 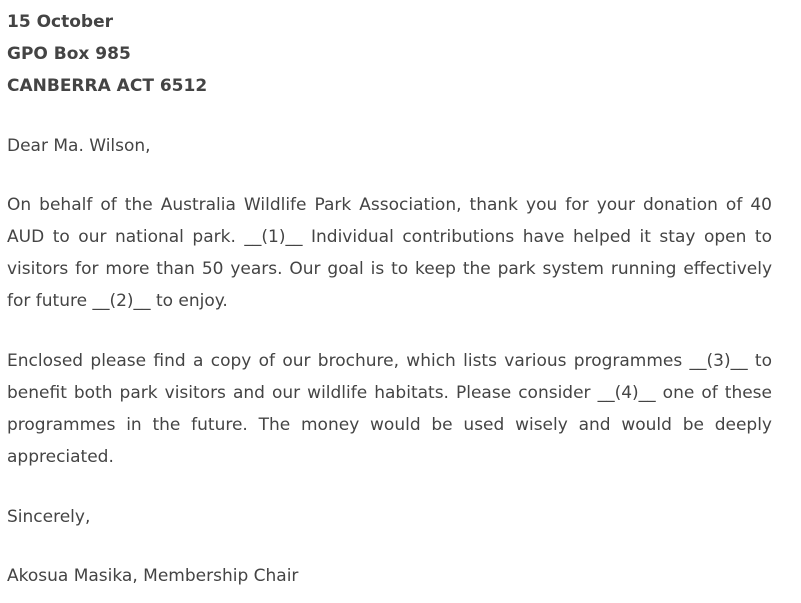 What do you see at coordinates (107, 86) in the screenshot?
I see `address-line-2: CANBERRA ACT 6512` at bounding box center [107, 86].